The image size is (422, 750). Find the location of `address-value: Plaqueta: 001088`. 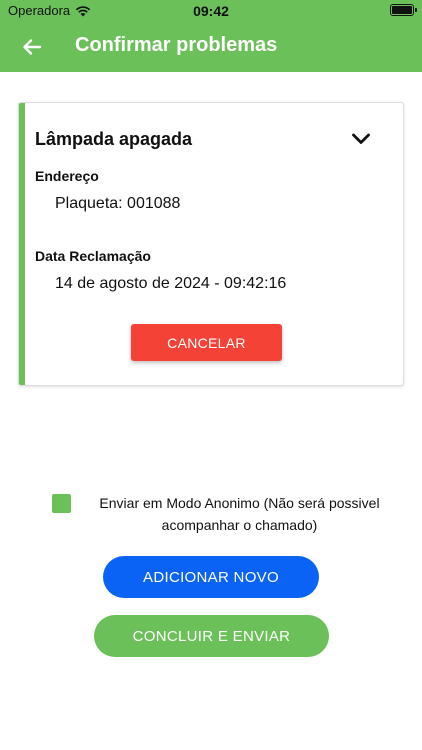

address-value: Plaqueta: 001088 is located at coordinates (118, 203).